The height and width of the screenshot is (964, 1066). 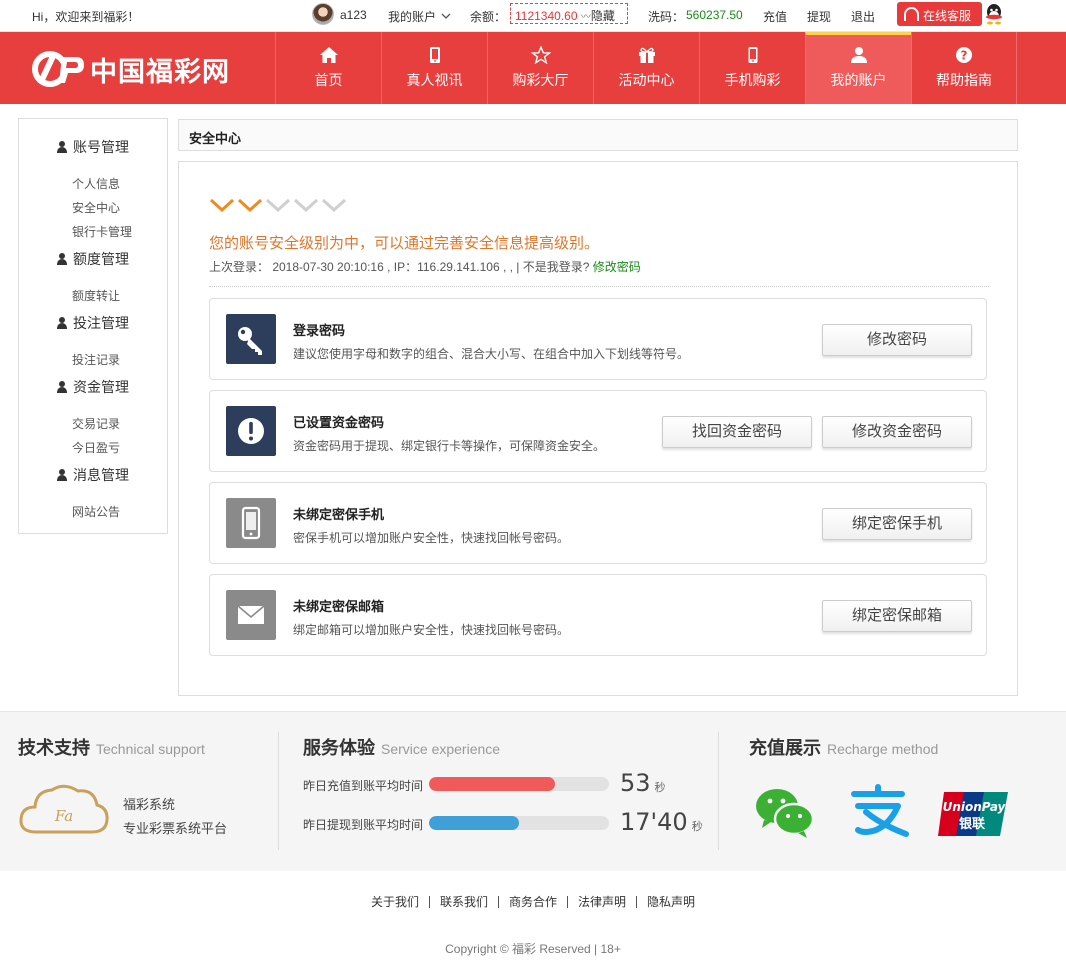 I want to click on sidebar-group-messages: 消息管理, so click(x=93, y=475).